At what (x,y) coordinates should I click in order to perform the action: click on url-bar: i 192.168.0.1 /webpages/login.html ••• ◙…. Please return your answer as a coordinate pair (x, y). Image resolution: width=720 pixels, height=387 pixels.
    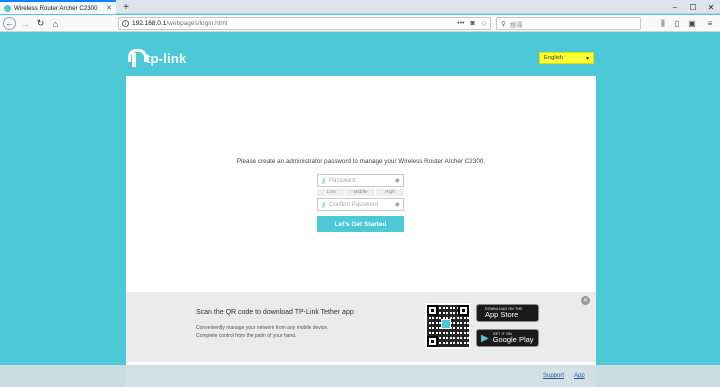
    Looking at the image, I should click on (304, 23).